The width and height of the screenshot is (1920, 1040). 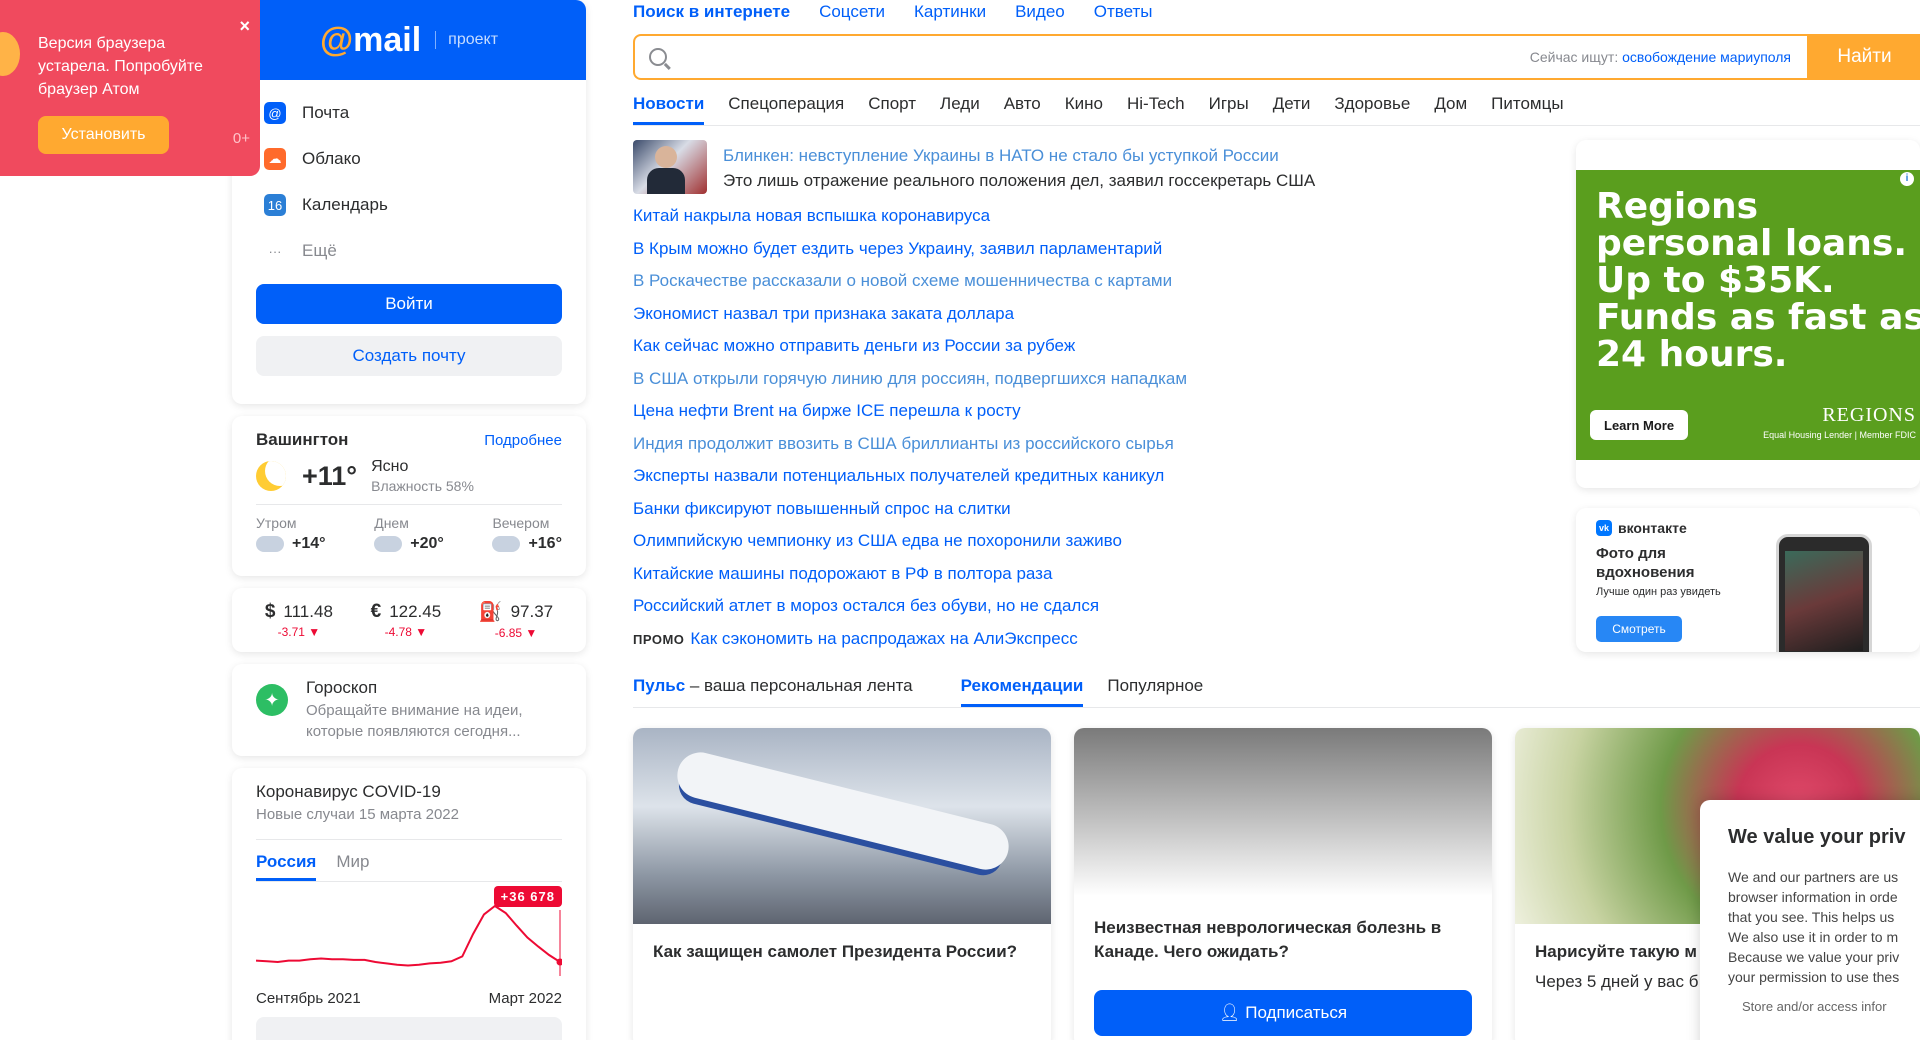 What do you see at coordinates (490, 612) in the screenshot?
I see `currency-icon: ⛽` at bounding box center [490, 612].